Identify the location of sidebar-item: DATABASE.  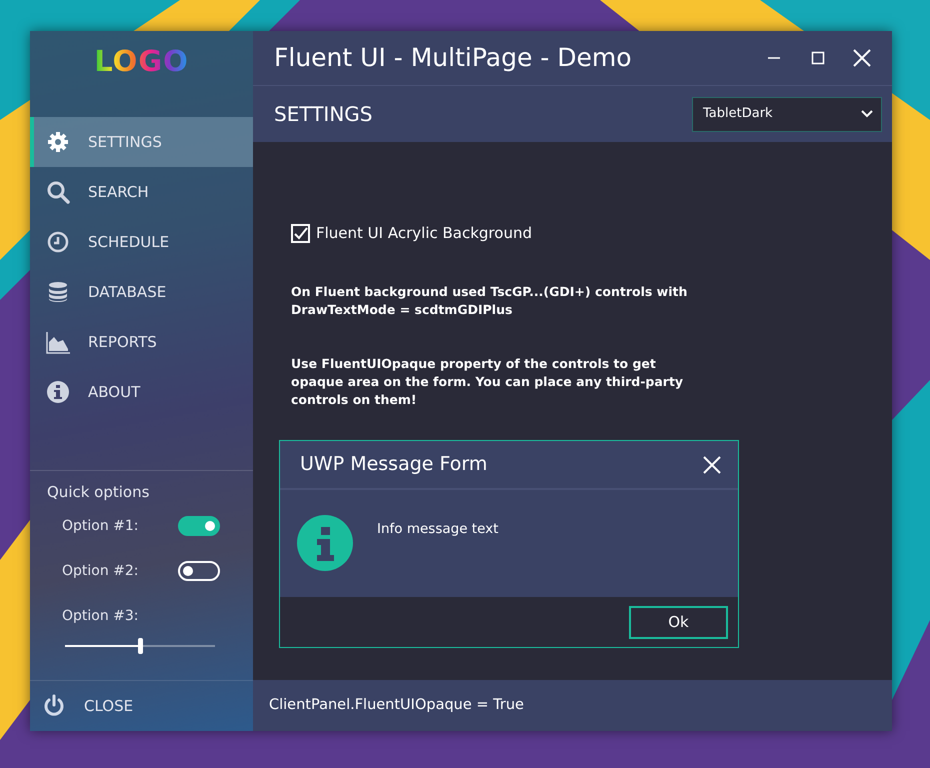
(141, 292).